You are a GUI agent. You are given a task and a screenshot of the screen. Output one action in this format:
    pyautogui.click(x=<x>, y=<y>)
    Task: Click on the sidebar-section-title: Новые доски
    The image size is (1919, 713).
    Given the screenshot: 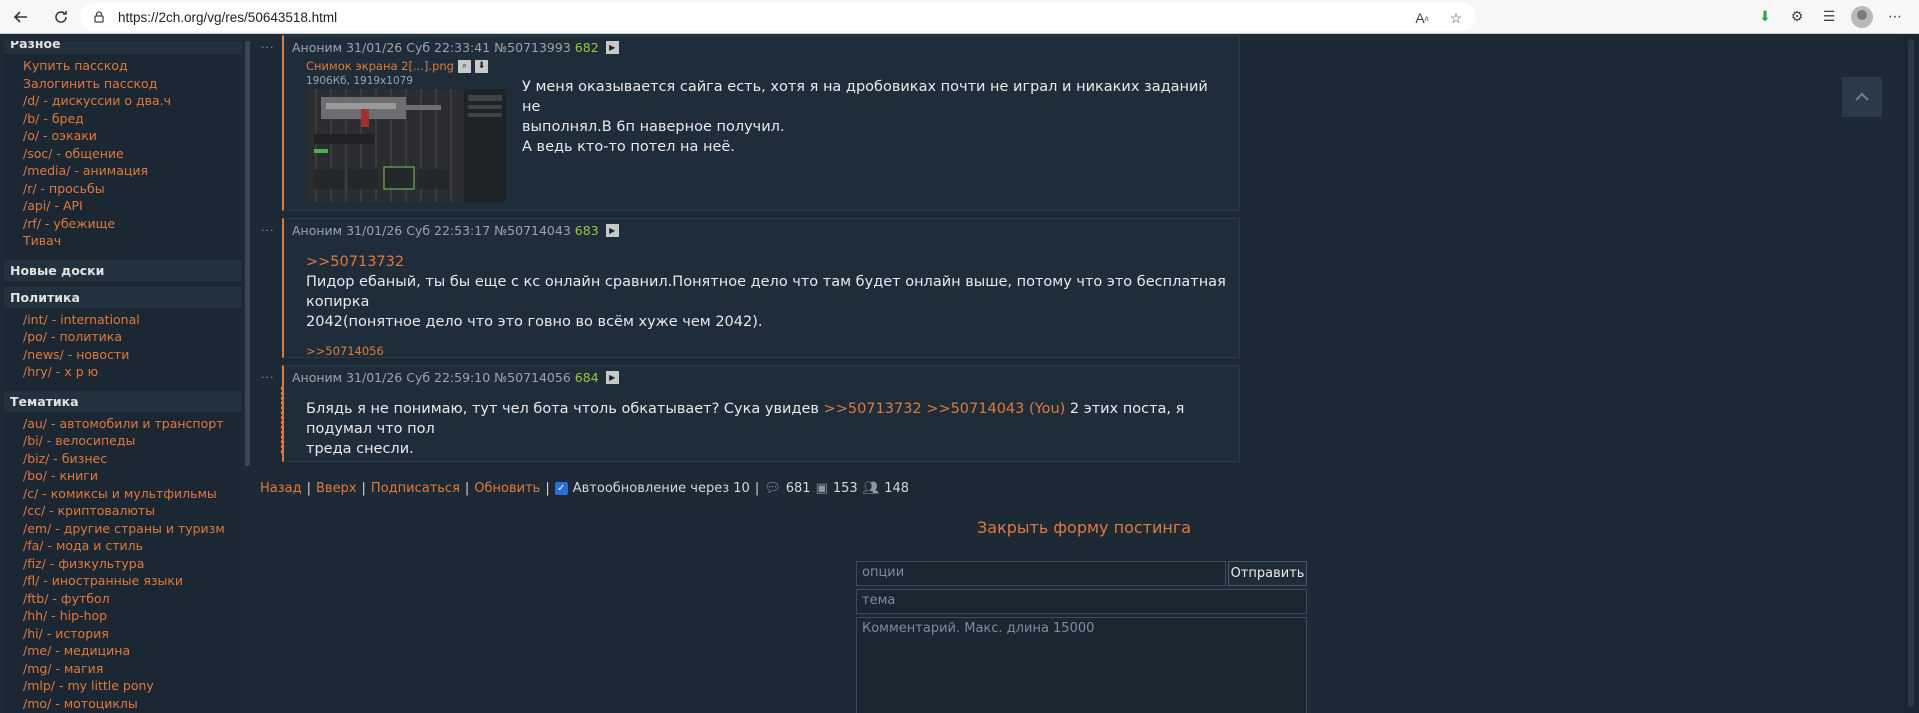 What is the action you would take?
    pyautogui.click(x=123, y=270)
    